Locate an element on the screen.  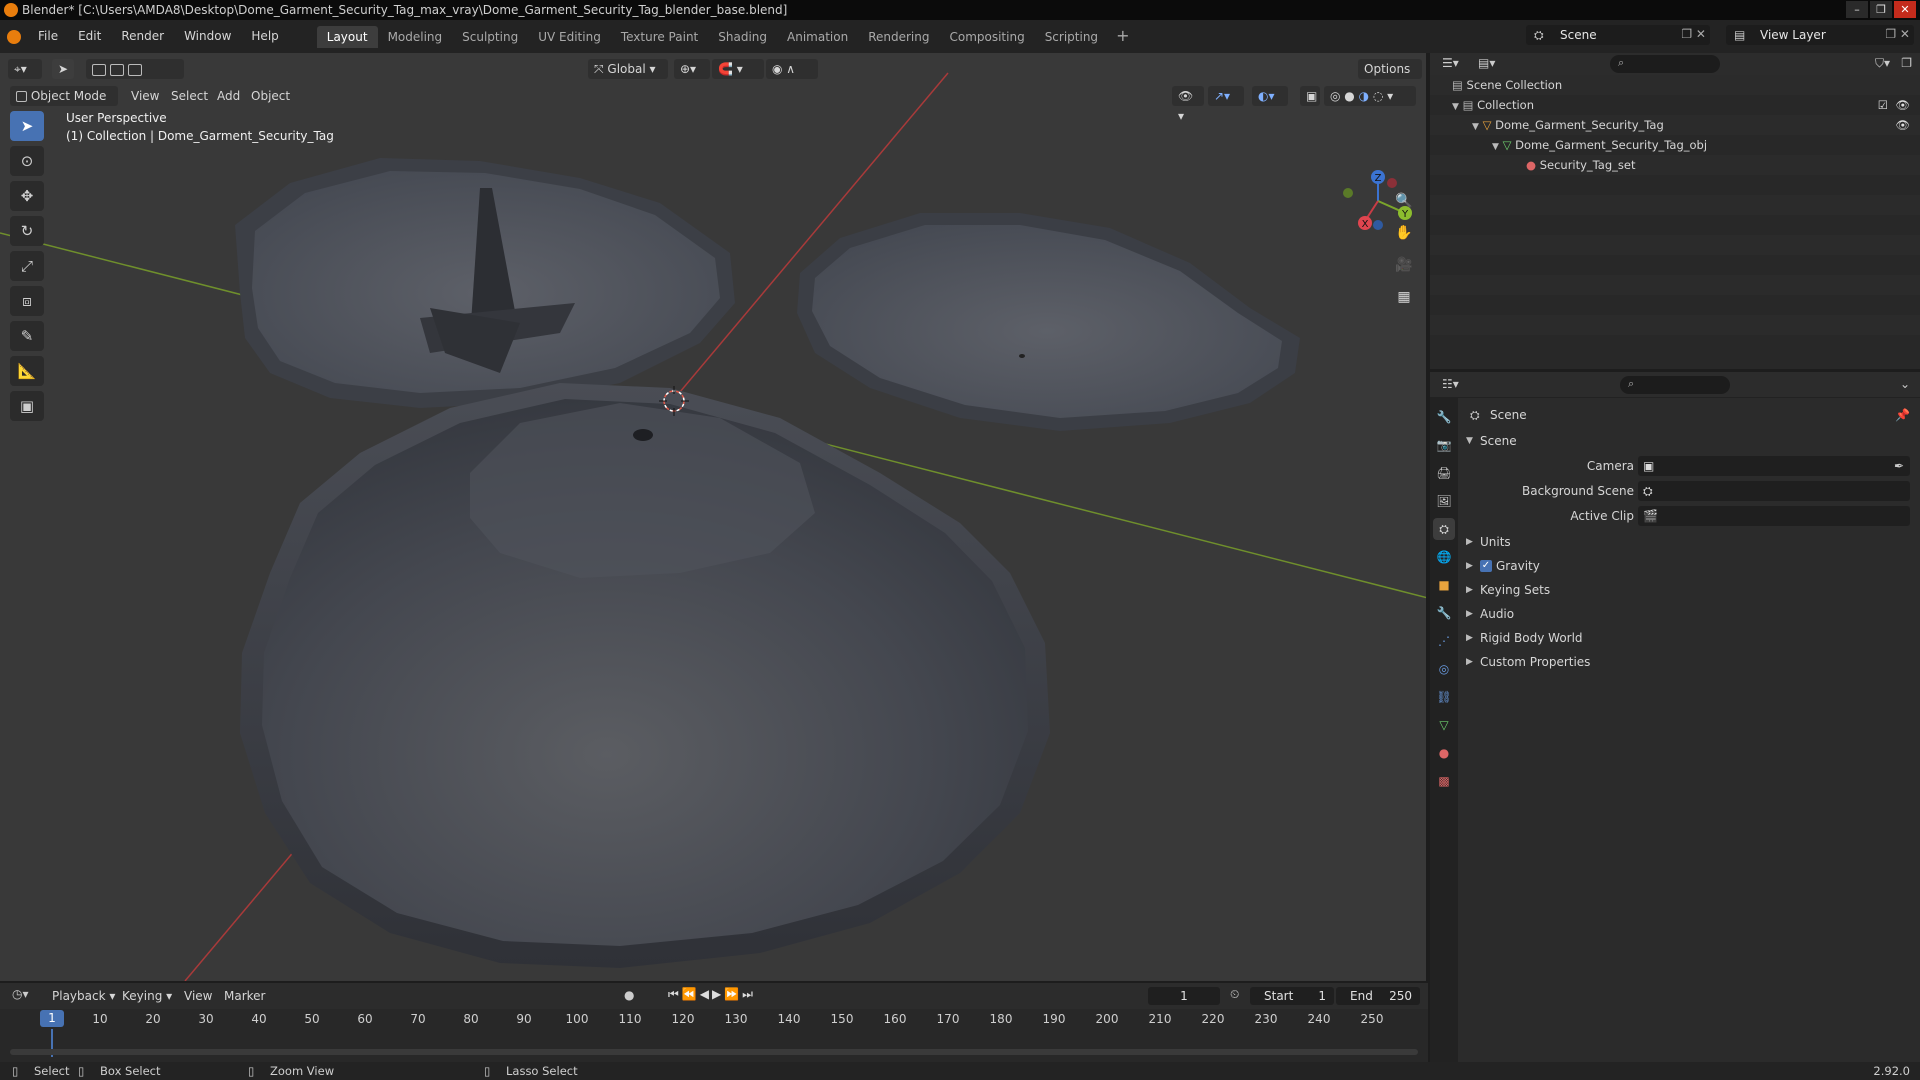
tree-row-material: ● Security_Tag_set is located at coordinates (1675, 165).